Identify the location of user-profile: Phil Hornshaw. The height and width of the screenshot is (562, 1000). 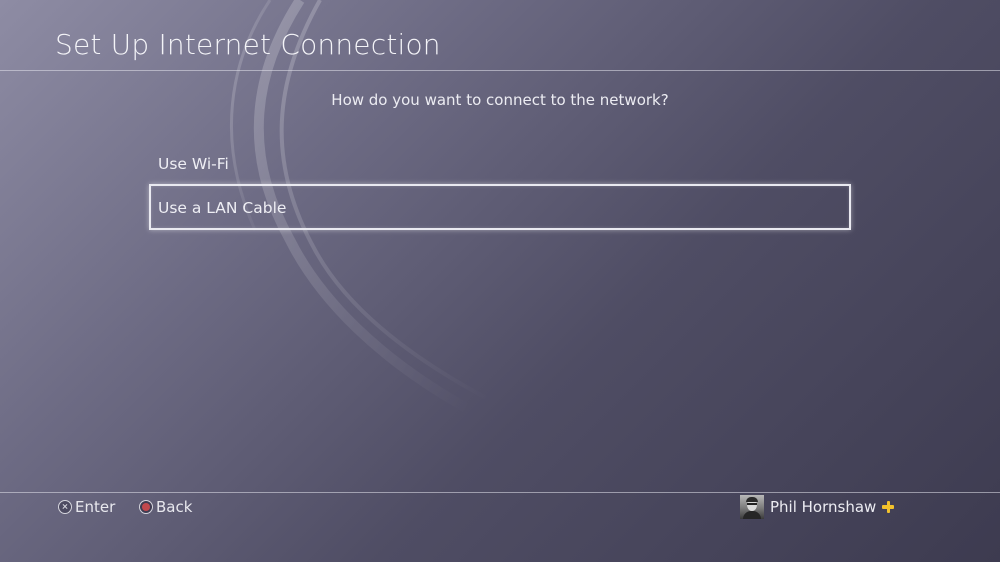
(817, 507).